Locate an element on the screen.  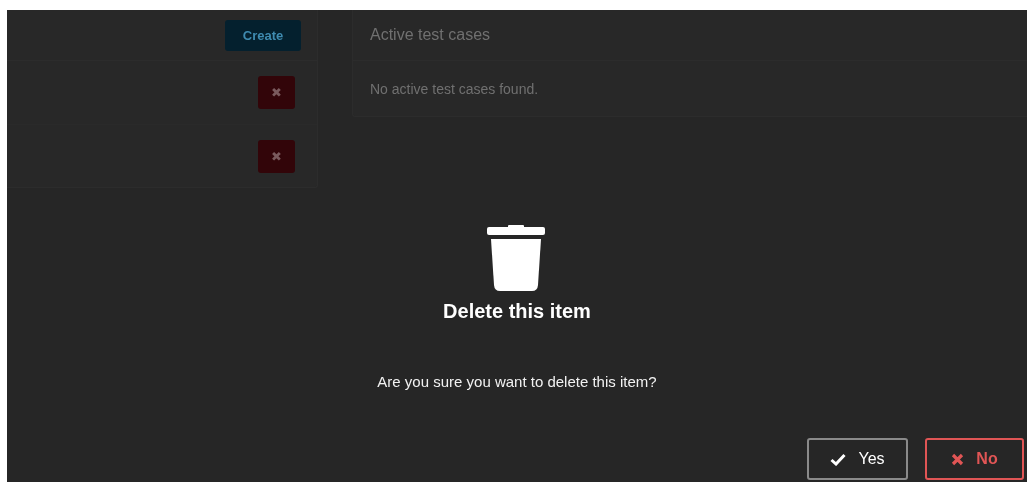
create-button: Create is located at coordinates (263, 35).